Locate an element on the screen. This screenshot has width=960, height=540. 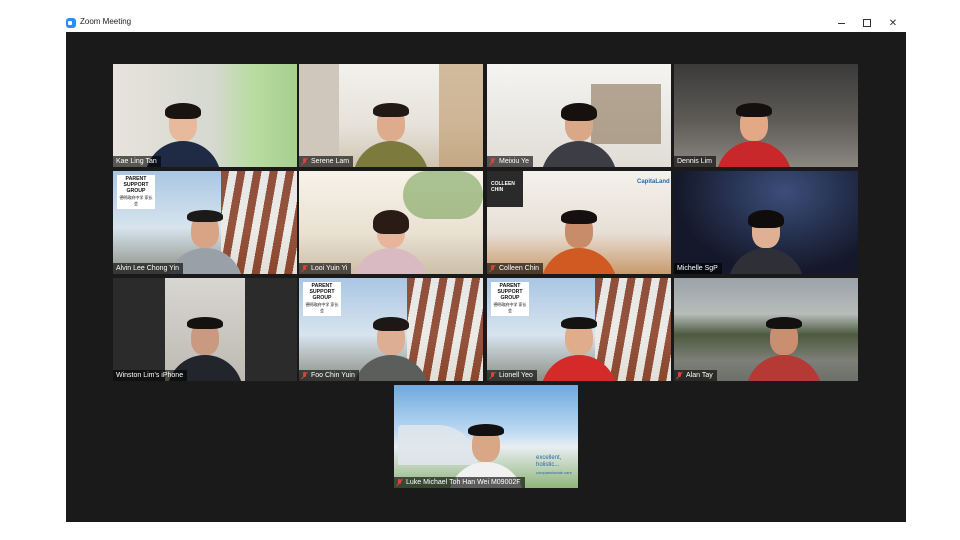
participant-name-tag: Winston Lim's iPhone is located at coordinates (150, 375).